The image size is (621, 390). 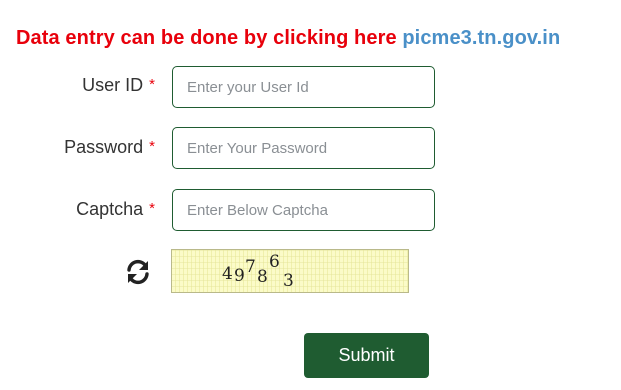 What do you see at coordinates (288, 281) in the screenshot?
I see `captcha-digit: 3` at bounding box center [288, 281].